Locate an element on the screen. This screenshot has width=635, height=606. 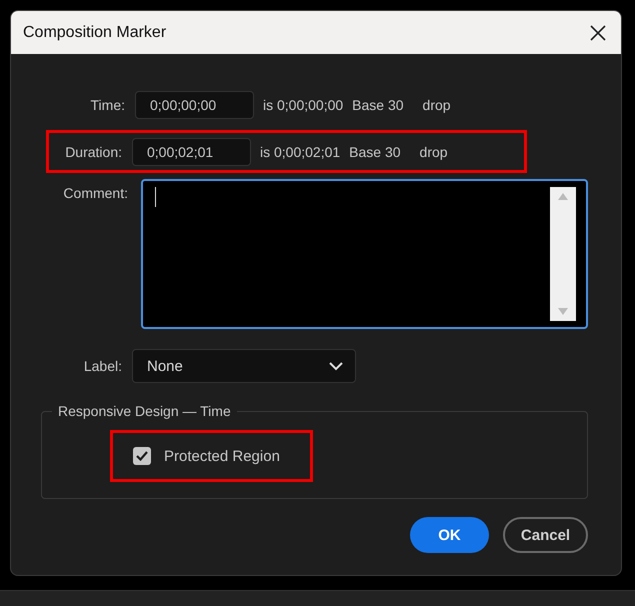
protected-region-checkbox: Protected Region is located at coordinates (211, 456).